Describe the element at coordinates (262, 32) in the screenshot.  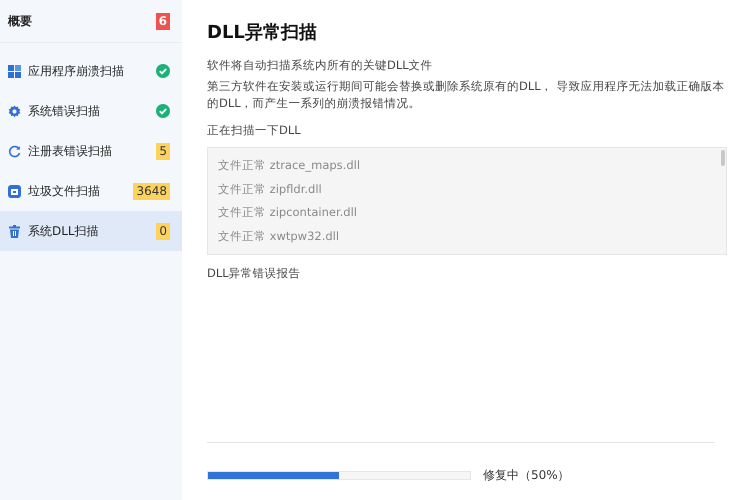
I see `page-title: DLL异常扫描` at that location.